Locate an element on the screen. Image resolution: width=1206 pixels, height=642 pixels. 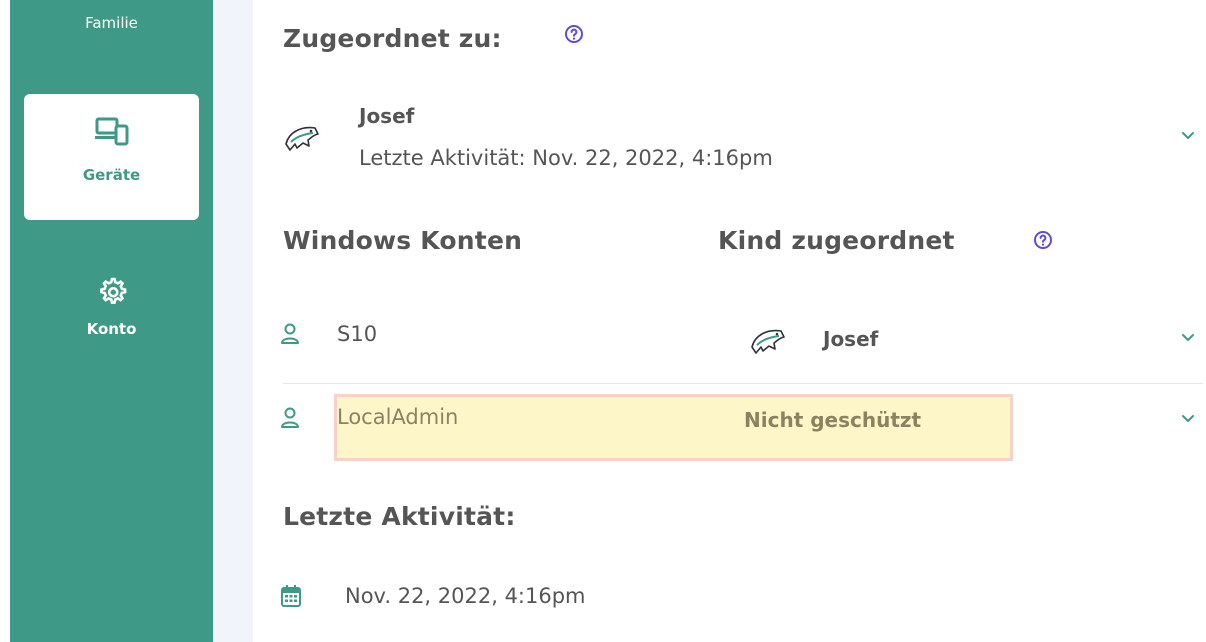
windows-accounts-header: Windows Konten is located at coordinates (403, 240).